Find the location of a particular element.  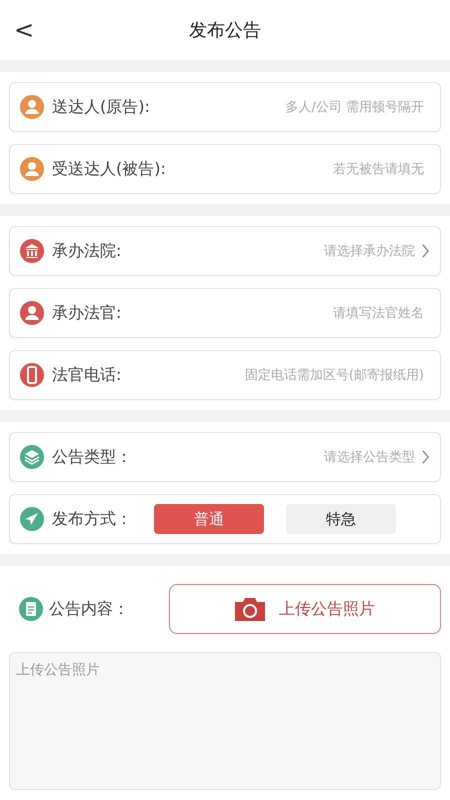

upload-button: 上传公告照片 is located at coordinates (305, 609).